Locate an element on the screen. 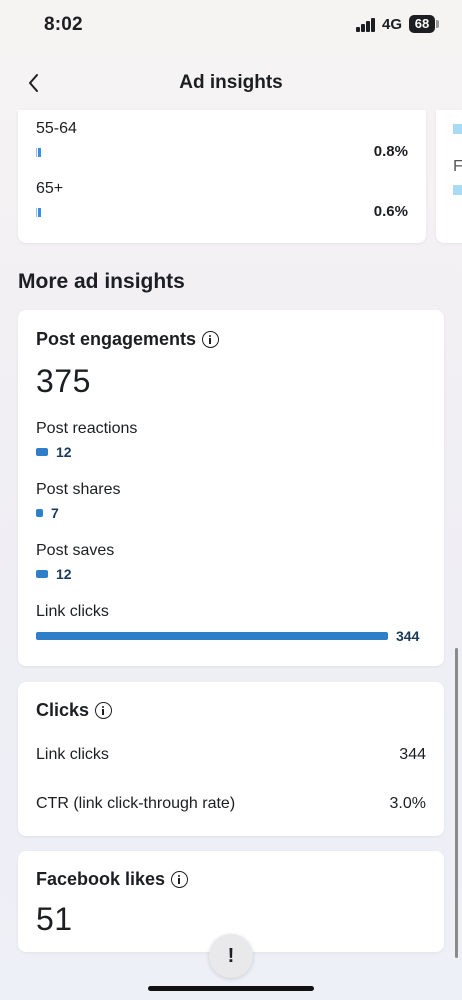 The height and width of the screenshot is (1000, 462). metric-label: Post shares is located at coordinates (78, 489).